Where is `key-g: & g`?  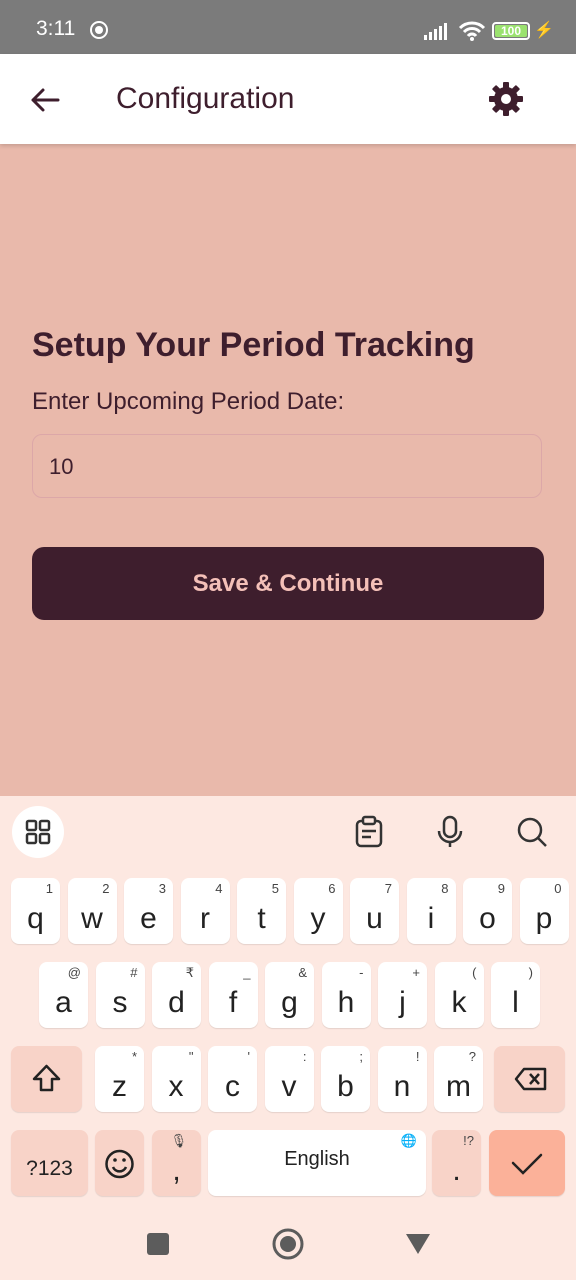
key-g: & g is located at coordinates (289, 995).